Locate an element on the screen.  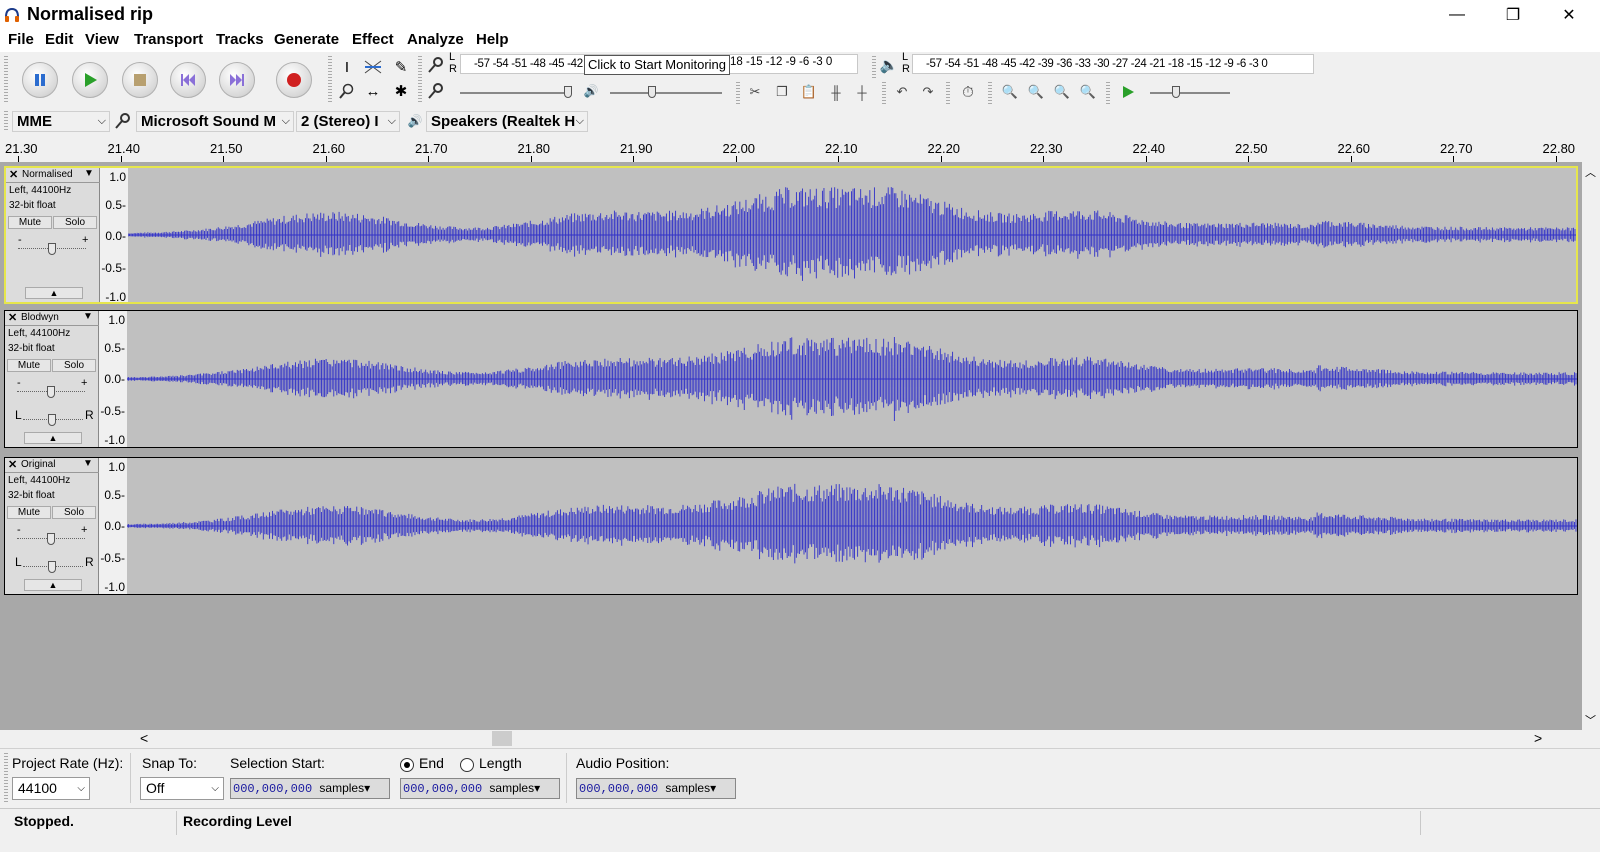
track-name: Original is located at coordinates (38, 464).